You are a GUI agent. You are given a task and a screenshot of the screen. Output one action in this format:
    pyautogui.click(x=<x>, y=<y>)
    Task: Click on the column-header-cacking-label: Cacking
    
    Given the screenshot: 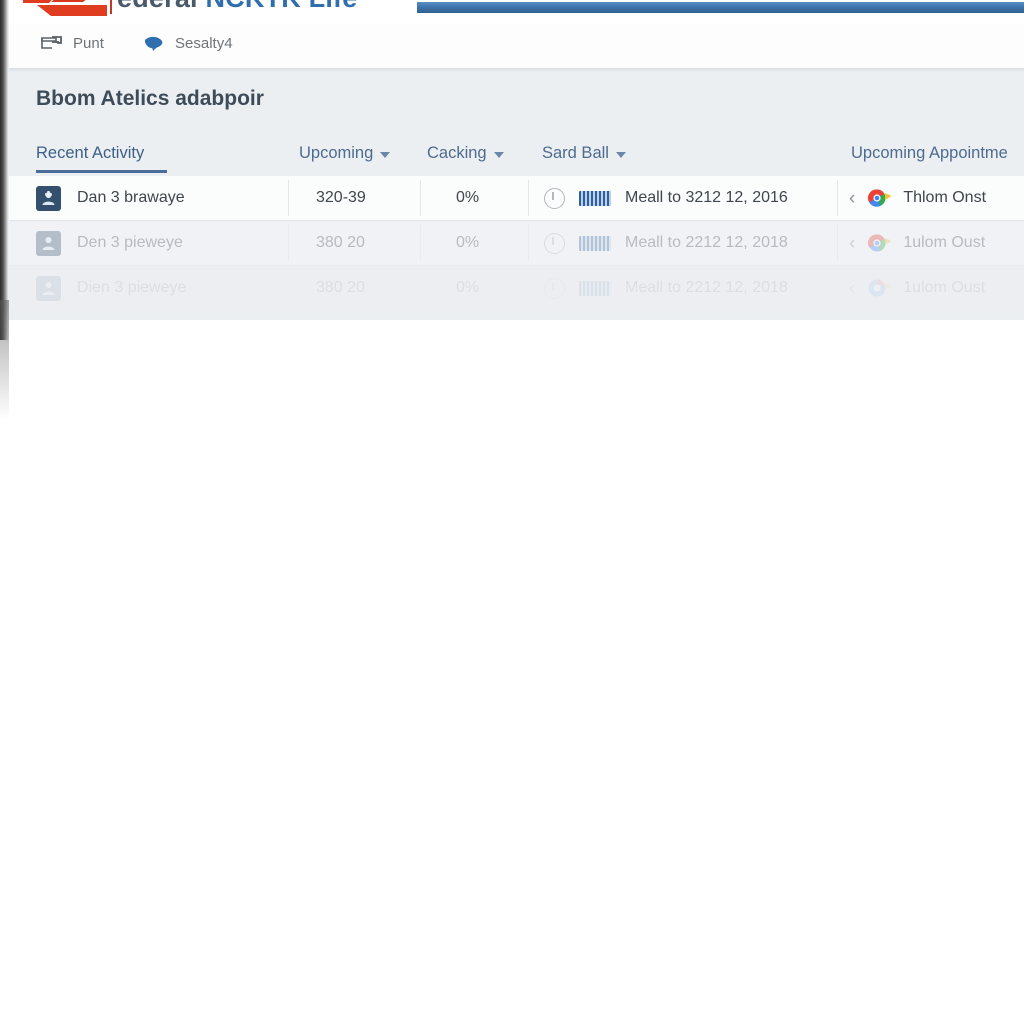 What is the action you would take?
    pyautogui.click(x=457, y=153)
    